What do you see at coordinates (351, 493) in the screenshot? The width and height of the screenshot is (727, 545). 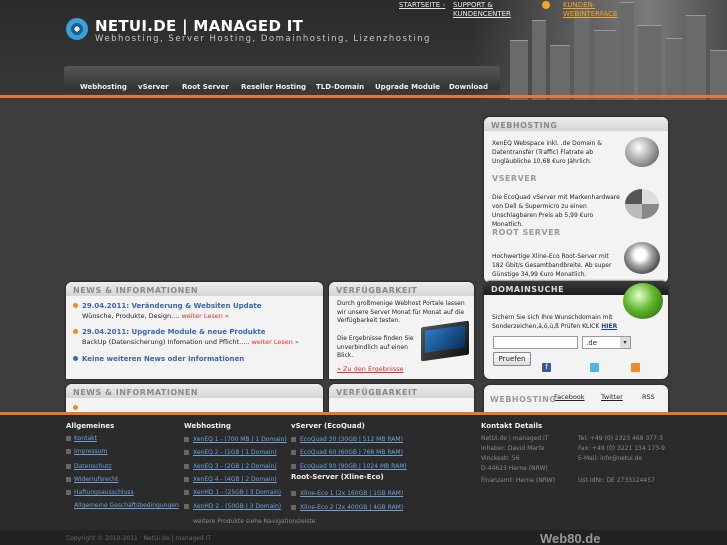 I see `footer-link-xline1: Xline-Eco 1 (2x 160GB | 1GB RAM)` at bounding box center [351, 493].